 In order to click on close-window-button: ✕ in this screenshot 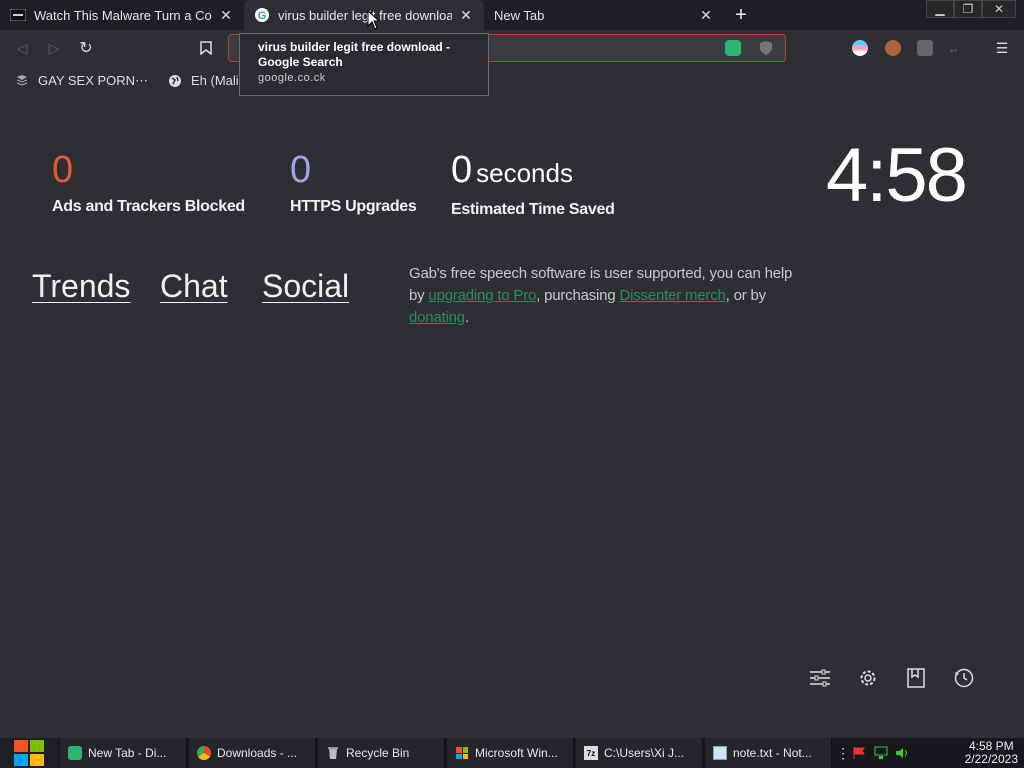, I will do `click(999, 9)`.